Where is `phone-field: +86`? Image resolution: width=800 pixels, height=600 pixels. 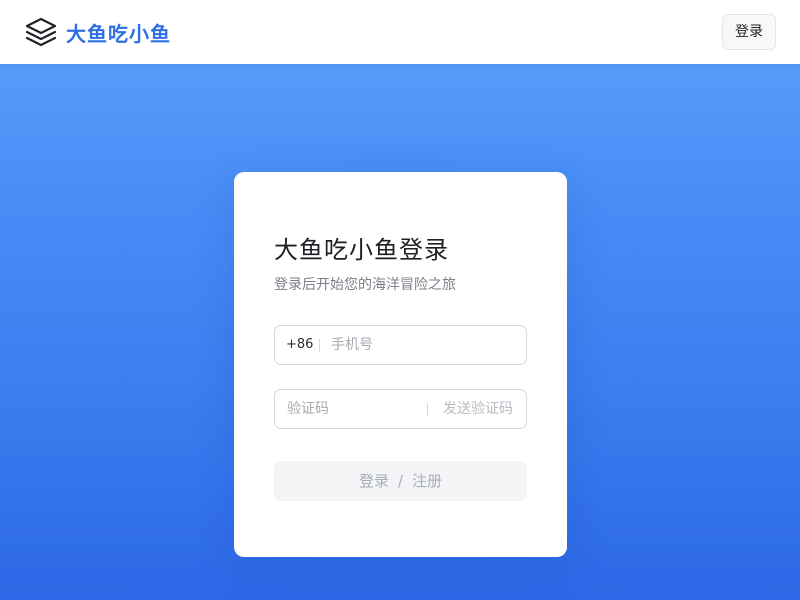
phone-field: +86 is located at coordinates (400, 345).